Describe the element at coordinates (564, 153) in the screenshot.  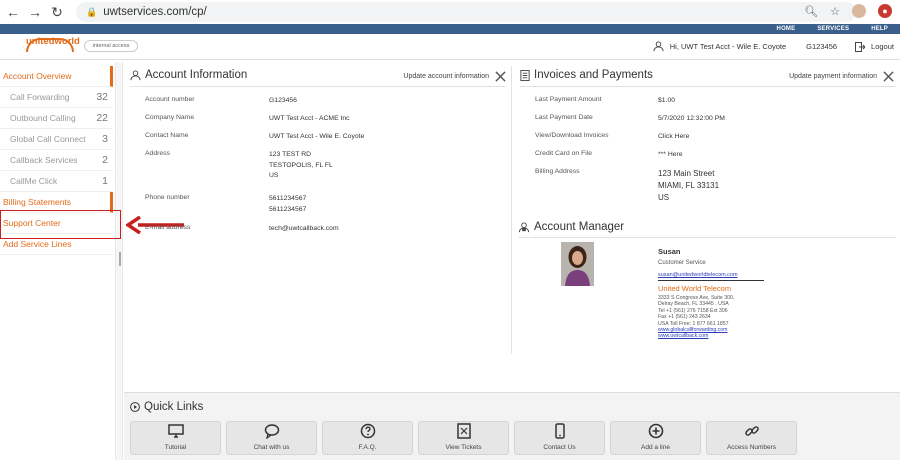
I see `invoice-field-label: Credit Card on File` at that location.